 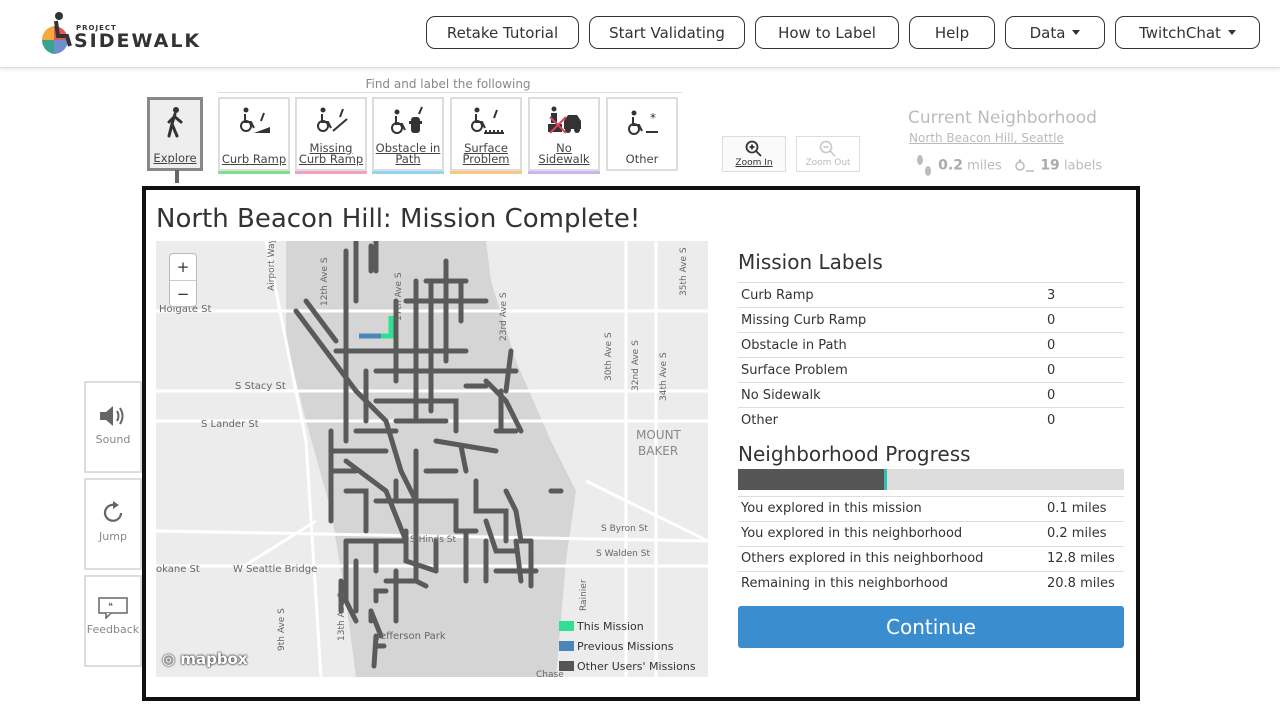 I want to click on legend-label: Other Users' Missions, so click(x=636, y=666).